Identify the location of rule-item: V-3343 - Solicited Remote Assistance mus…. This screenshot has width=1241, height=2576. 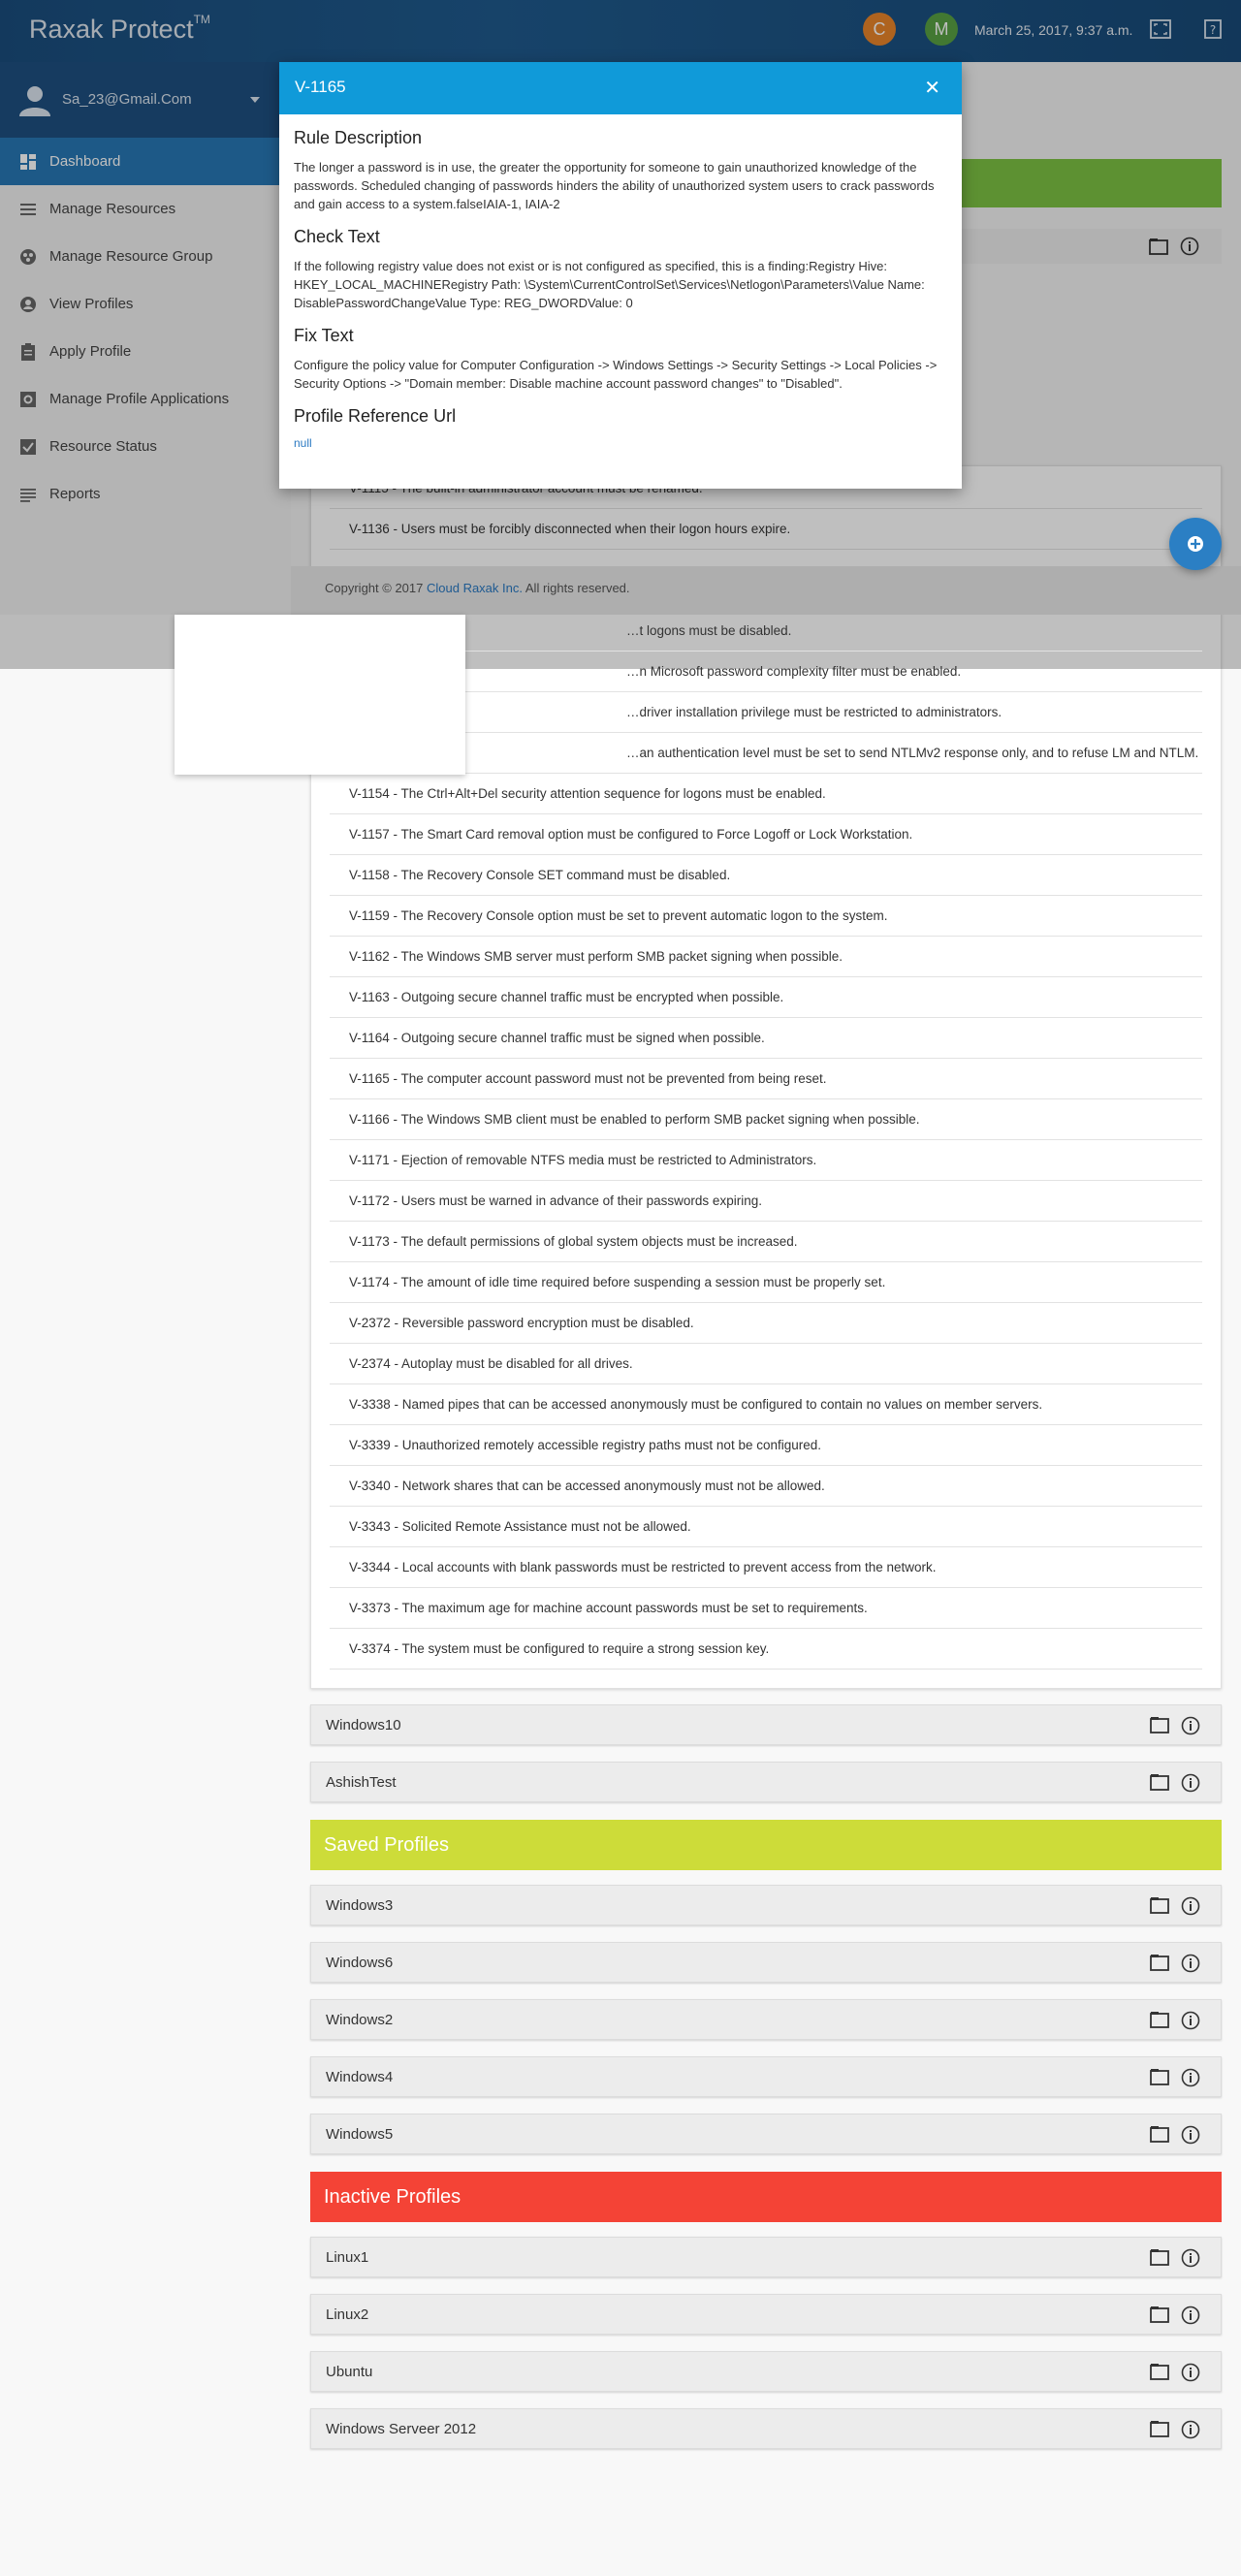
(766, 1527).